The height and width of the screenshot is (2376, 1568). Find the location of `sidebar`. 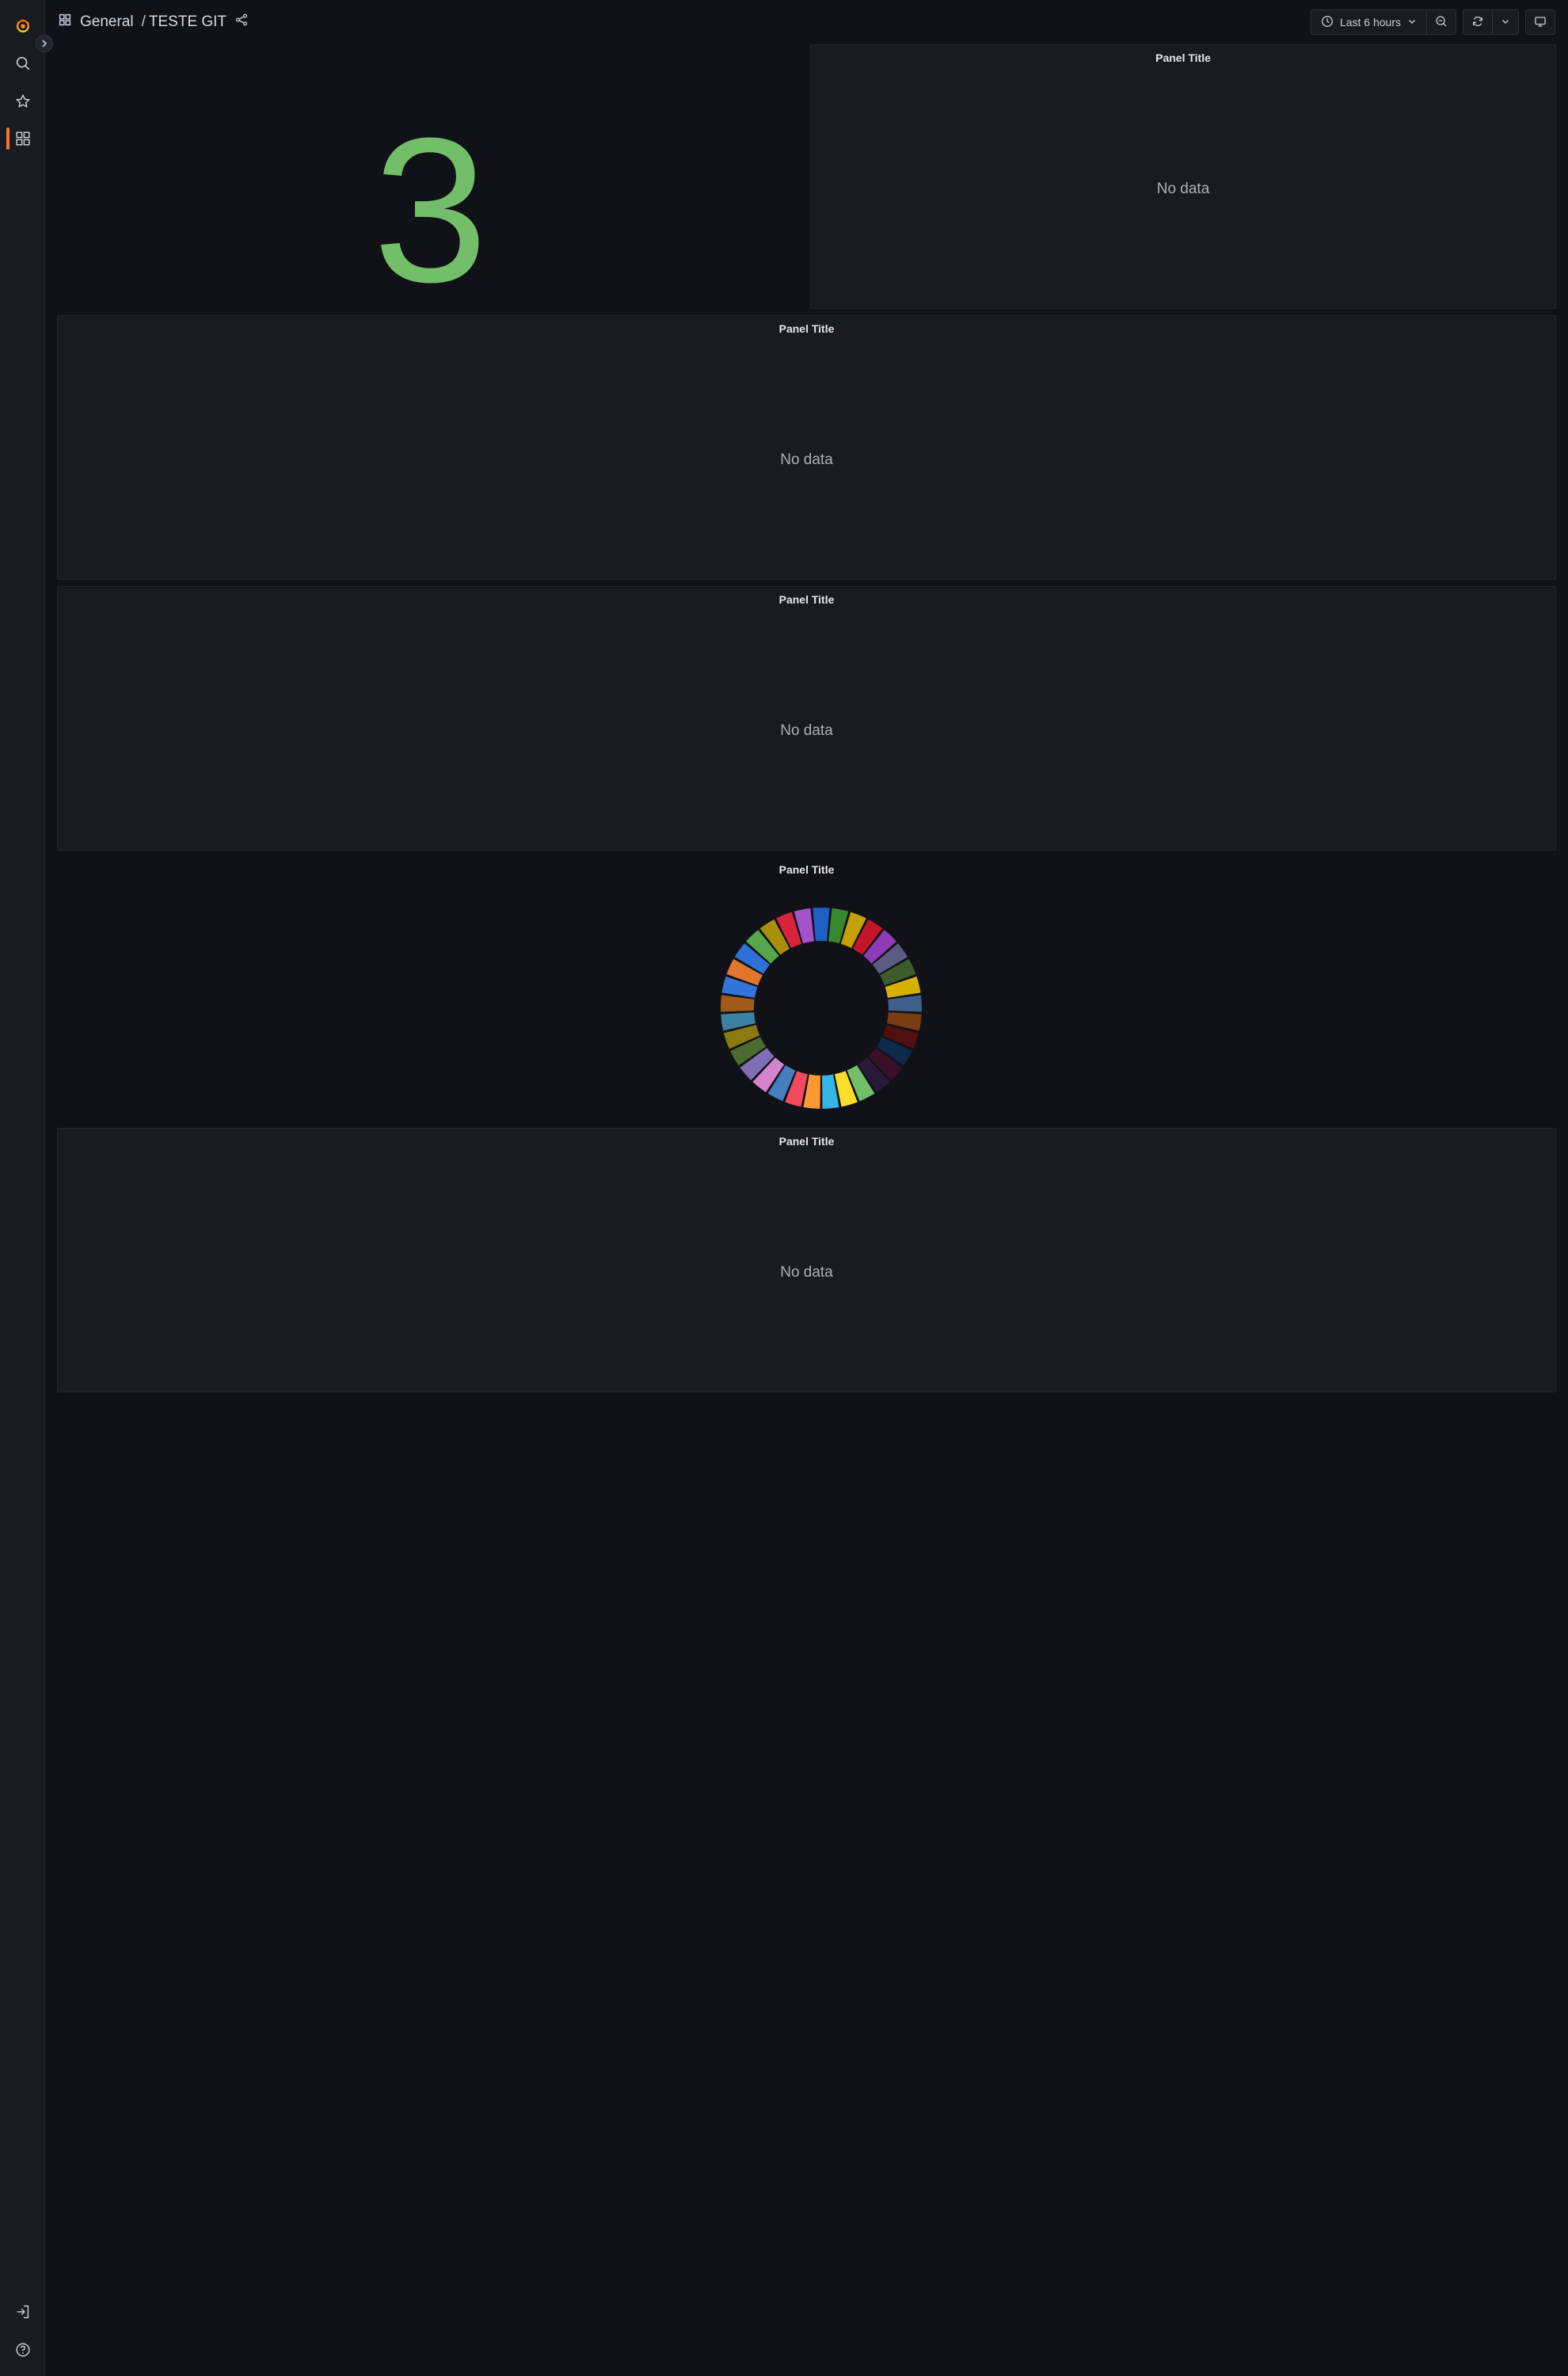

sidebar is located at coordinates (26, 1188).